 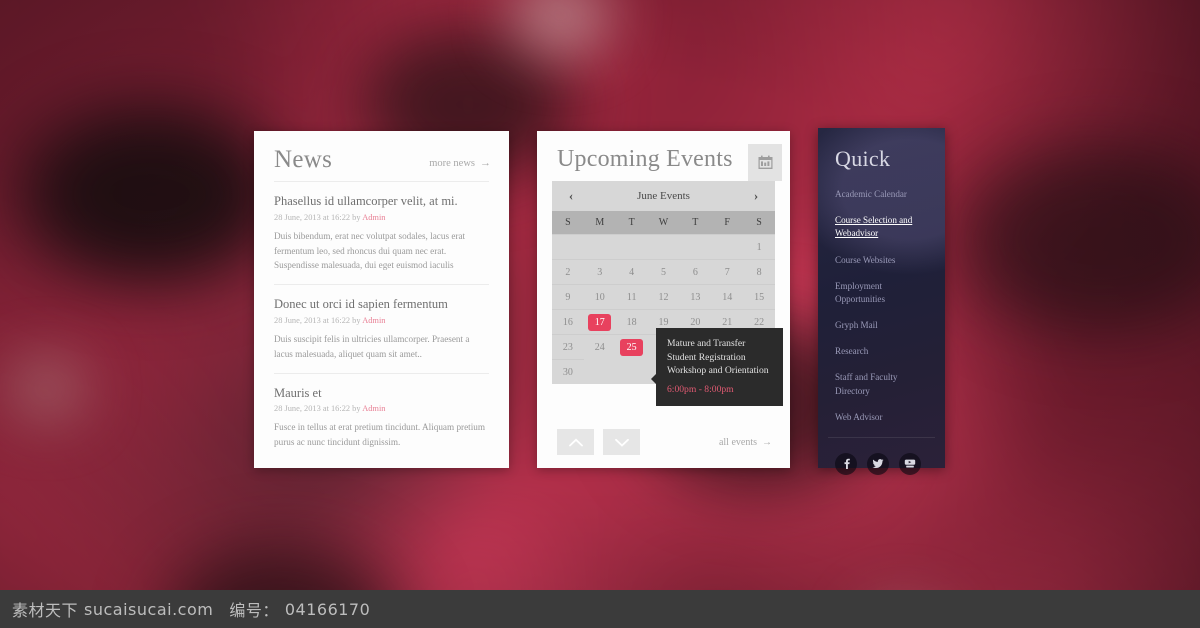 I want to click on quick-link-7: Web Advisor, so click(x=883, y=417).